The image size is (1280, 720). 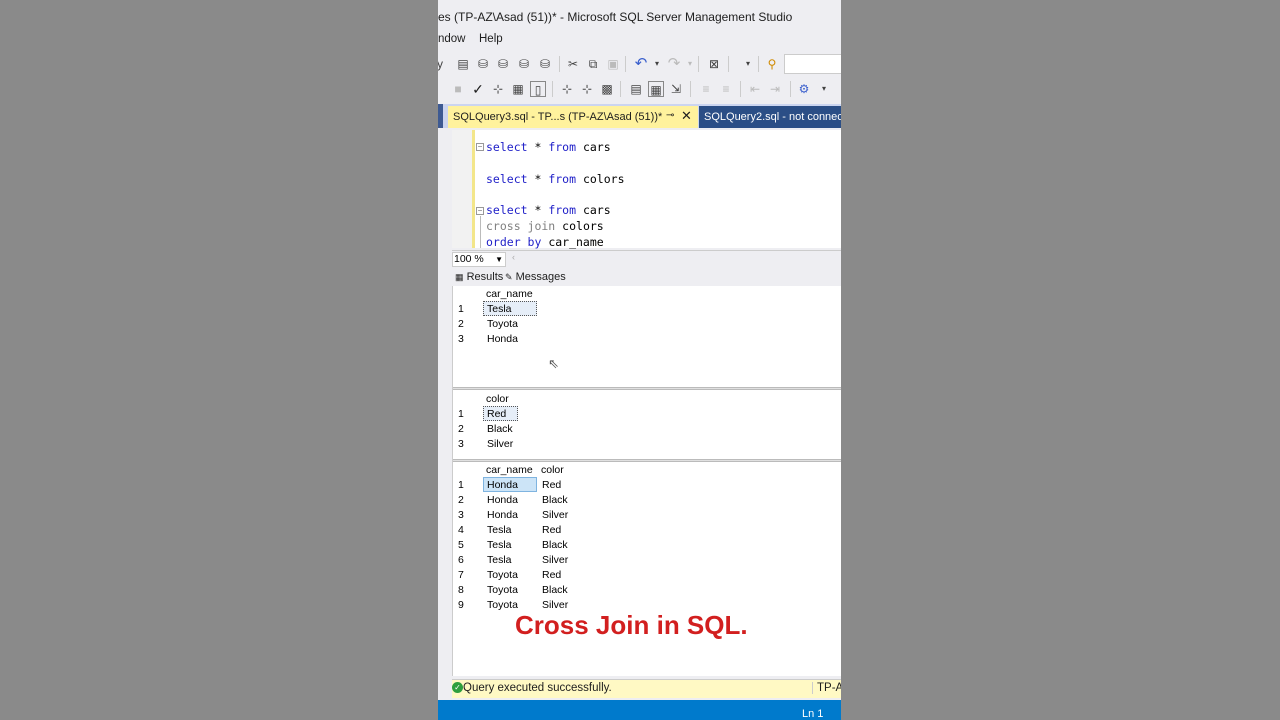 I want to click on tab-results: ▦ Results, so click(x=479, y=277).